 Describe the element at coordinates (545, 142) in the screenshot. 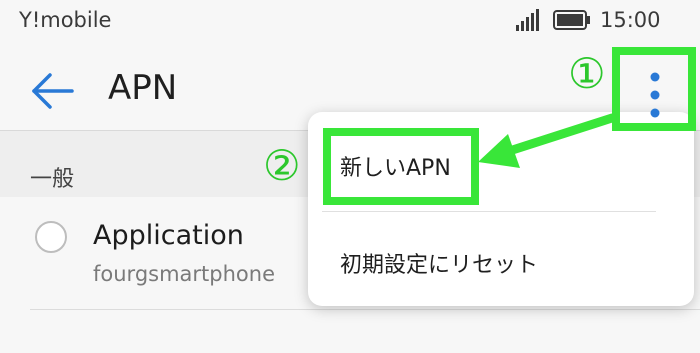

I see `pointer-arrow-icon` at that location.